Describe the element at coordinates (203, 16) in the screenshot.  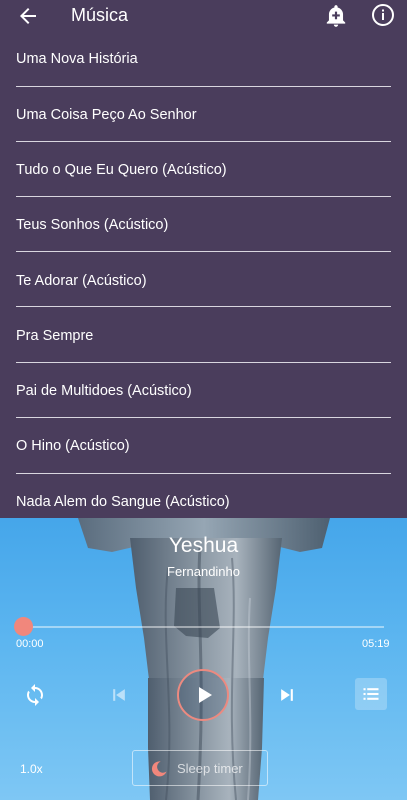
I see `app-bar: Música` at that location.